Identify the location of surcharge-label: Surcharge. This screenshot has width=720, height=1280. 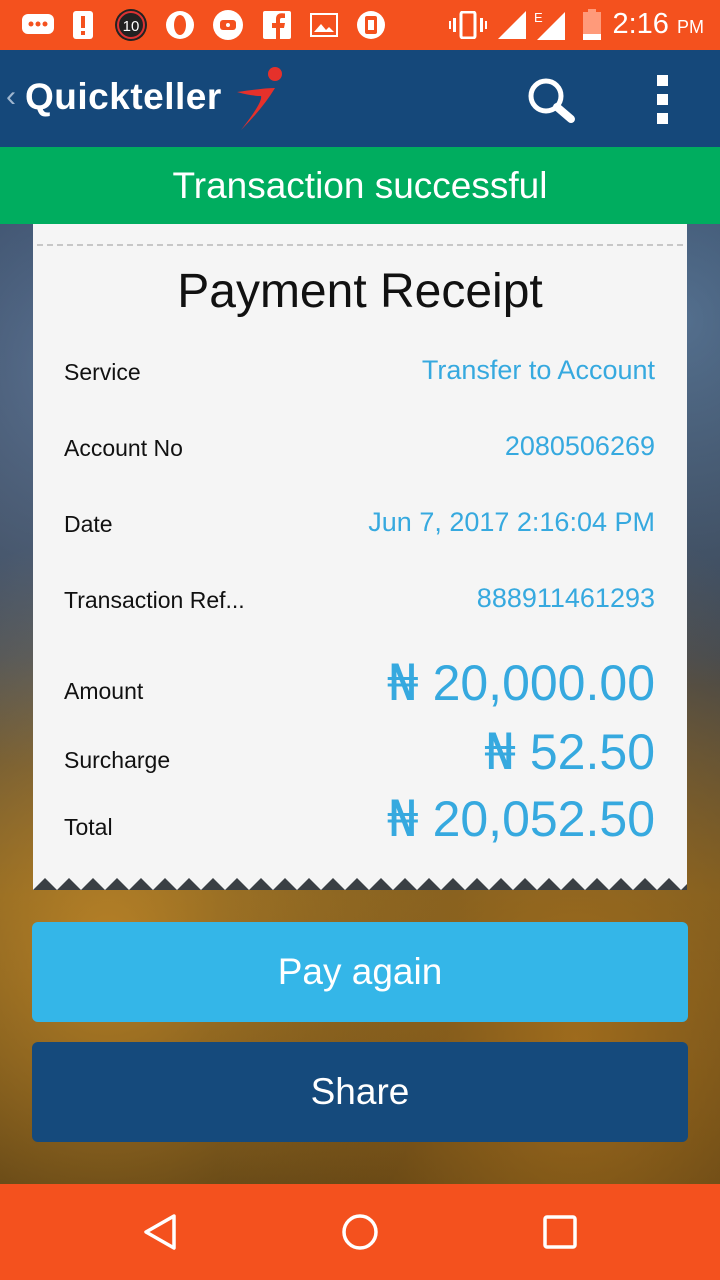
(117, 760).